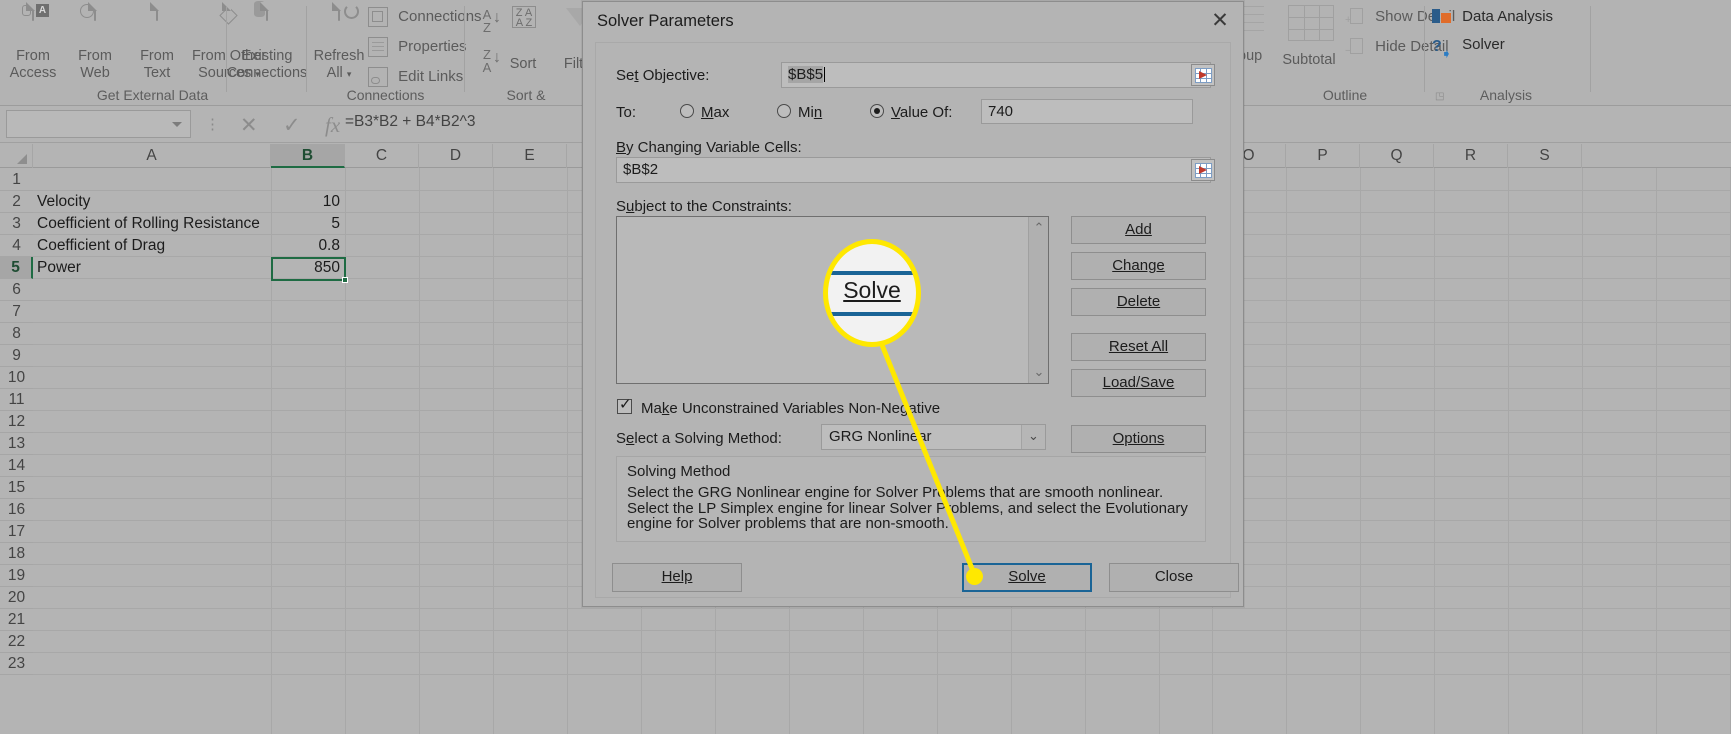 The width and height of the screenshot is (1731, 734). What do you see at coordinates (16, 156) in the screenshot?
I see `select-all-corner` at bounding box center [16, 156].